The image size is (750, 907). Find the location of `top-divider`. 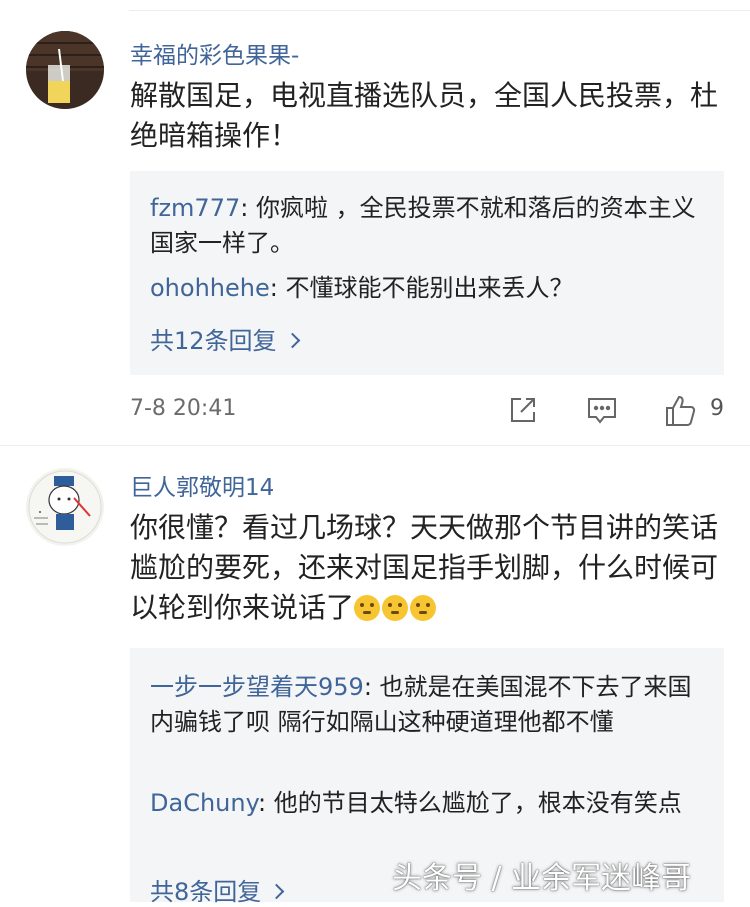

top-divider is located at coordinates (439, 10).